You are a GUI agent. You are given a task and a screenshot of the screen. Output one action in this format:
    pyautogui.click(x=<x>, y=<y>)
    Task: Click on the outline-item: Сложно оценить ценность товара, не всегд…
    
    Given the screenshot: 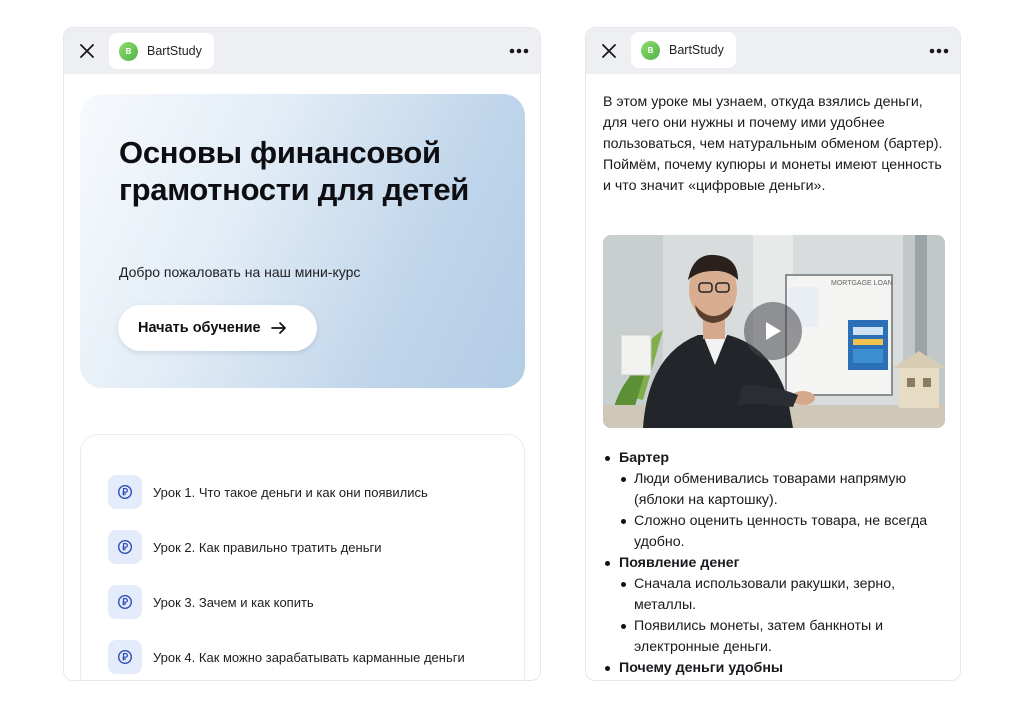 What is the action you would take?
    pyautogui.click(x=777, y=532)
    